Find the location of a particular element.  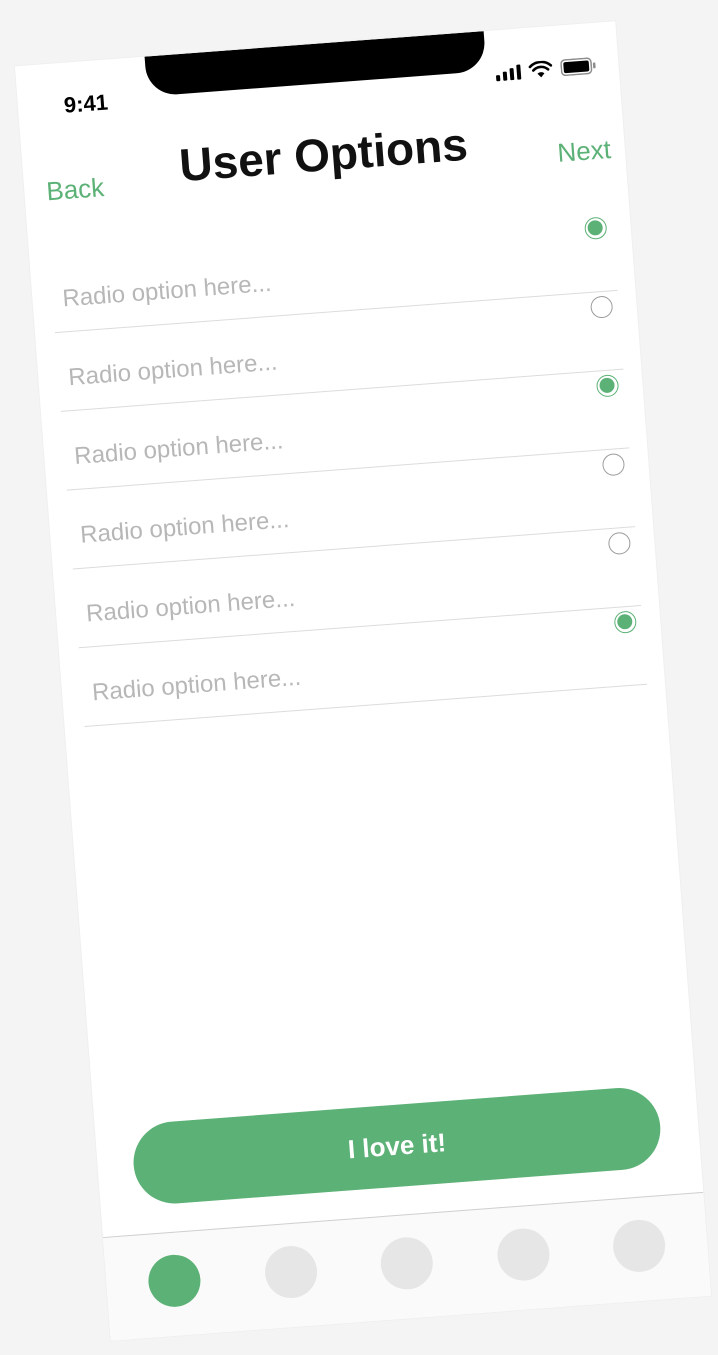

battery-icon is located at coordinates (578, 67).